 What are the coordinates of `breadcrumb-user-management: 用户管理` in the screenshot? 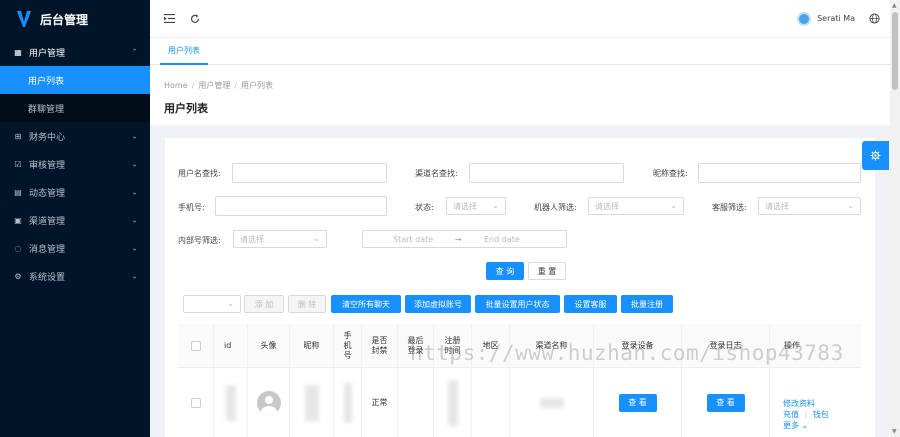 It's located at (214, 85).